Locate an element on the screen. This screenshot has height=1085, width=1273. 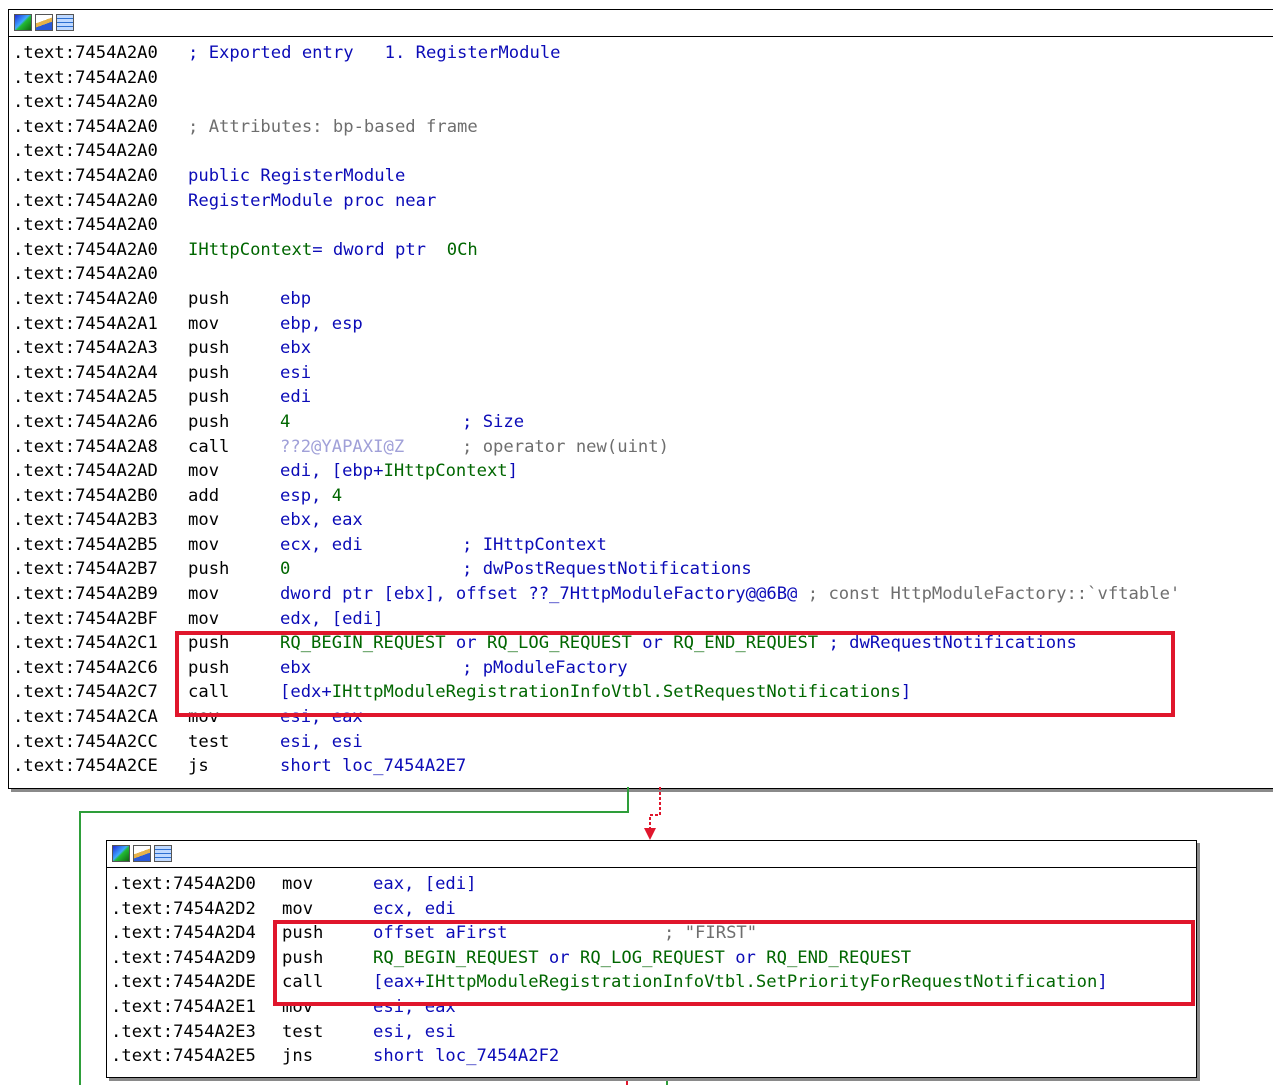
code-line: .text:7454A2D4 push offset aFirst ; "FIRST" is located at coordinates (653, 933).